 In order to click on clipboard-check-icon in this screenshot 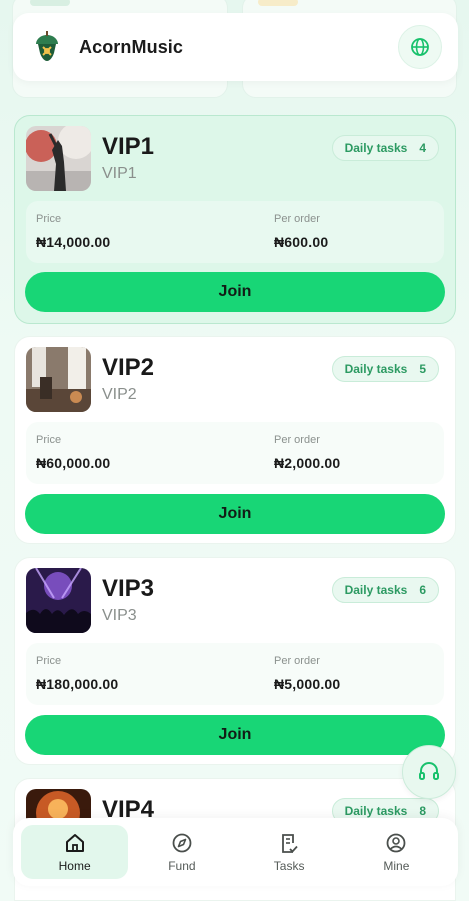, I will do `click(290, 843)`.